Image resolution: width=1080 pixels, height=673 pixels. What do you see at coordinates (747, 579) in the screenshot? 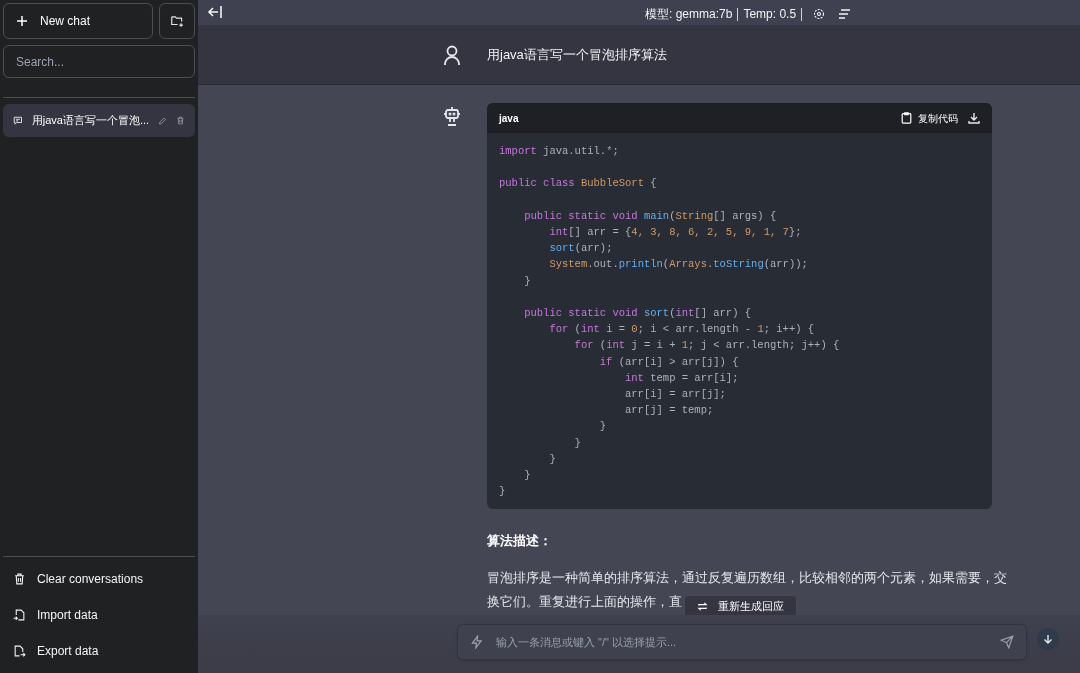
I see `answer-text-line: 冒泡排序是一种简单的排序算法，通过反复遍历数组，比较相邻的两个元素，如果需要，交` at bounding box center [747, 579].